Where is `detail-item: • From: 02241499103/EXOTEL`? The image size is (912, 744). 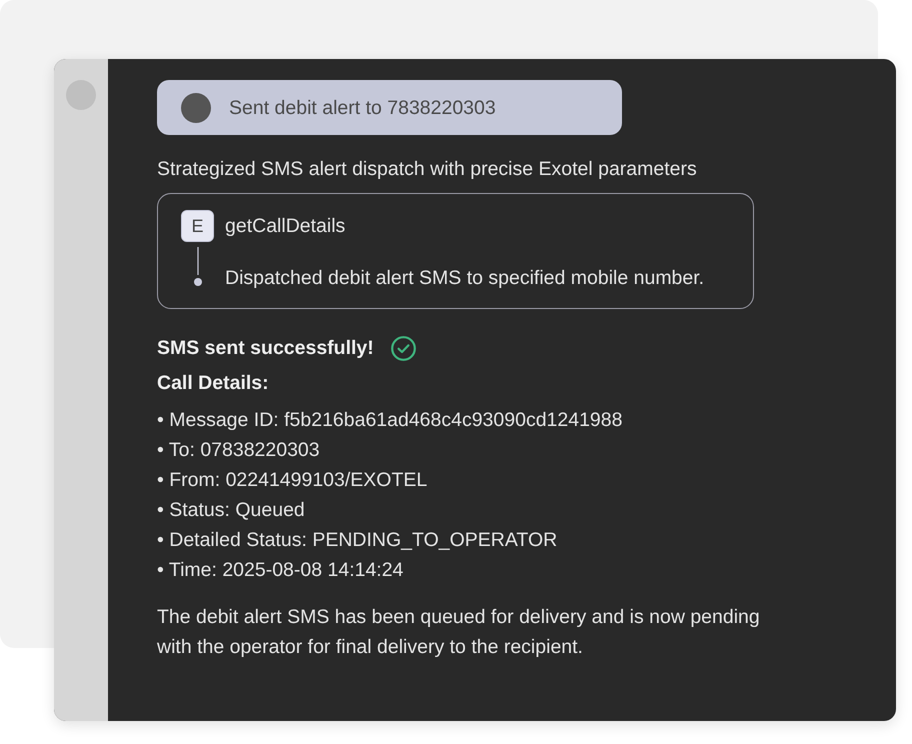 detail-item: • From: 02241499103/EXOTEL is located at coordinates (292, 480).